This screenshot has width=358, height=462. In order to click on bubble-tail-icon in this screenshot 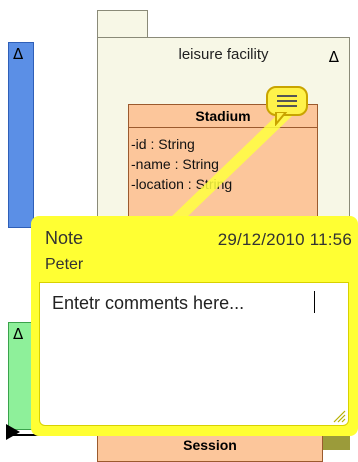, I will do `click(281, 119)`.